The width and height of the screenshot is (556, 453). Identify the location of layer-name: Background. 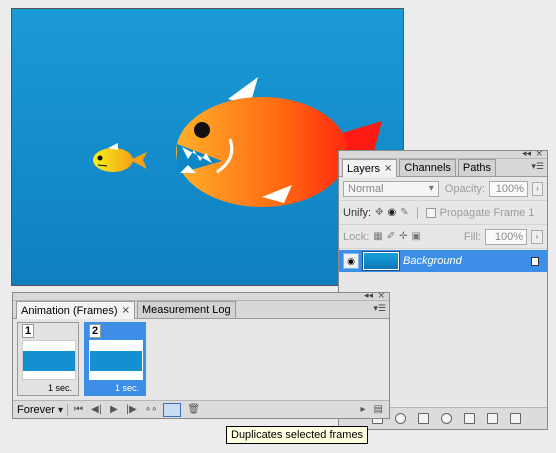
(432, 261).